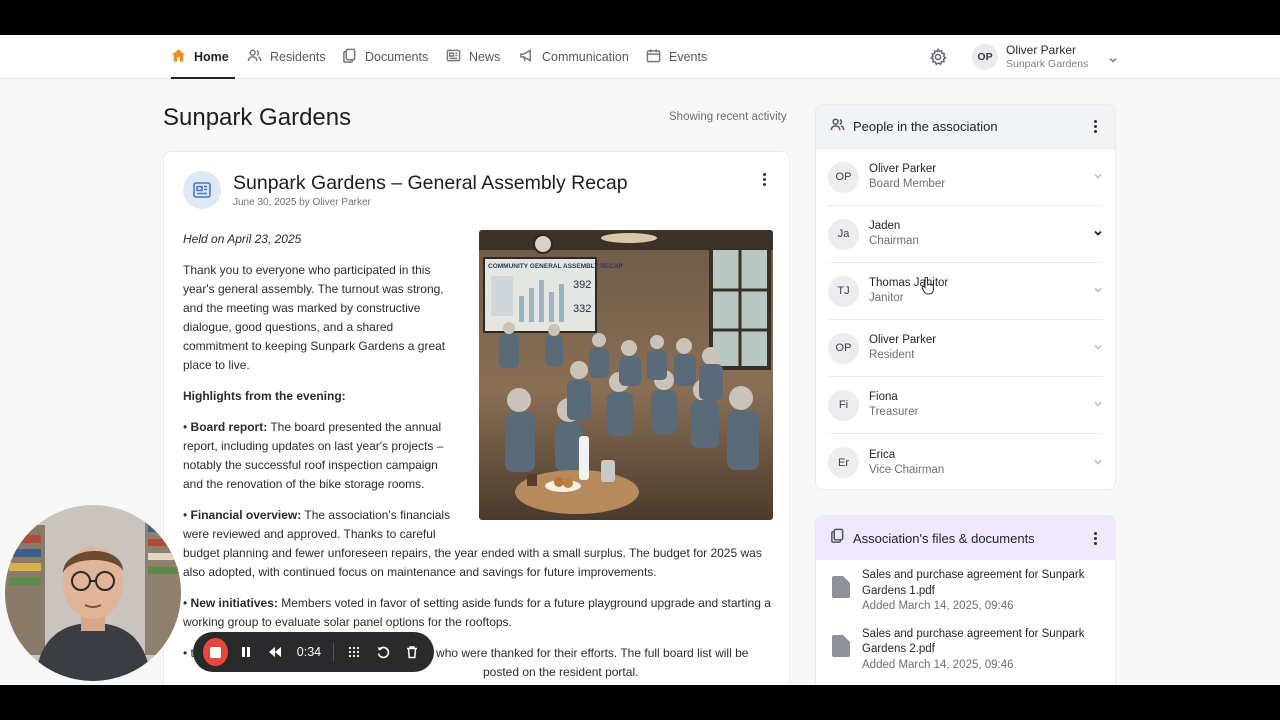 The height and width of the screenshot is (720, 1280). I want to click on restart-button, so click(382, 652).